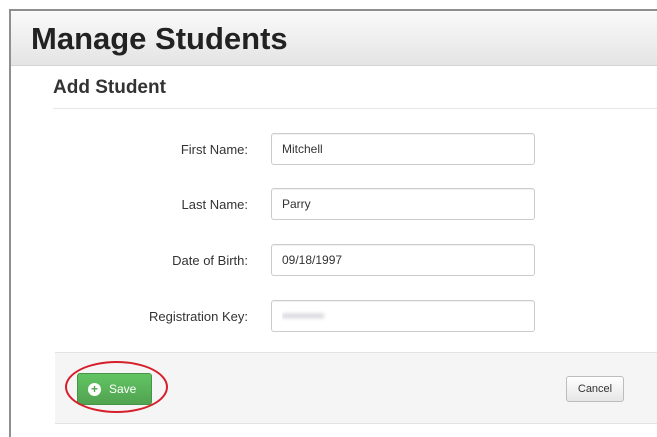 Image resolution: width=657 pixels, height=437 pixels. What do you see at coordinates (355, 108) in the screenshot?
I see `section-divider` at bounding box center [355, 108].